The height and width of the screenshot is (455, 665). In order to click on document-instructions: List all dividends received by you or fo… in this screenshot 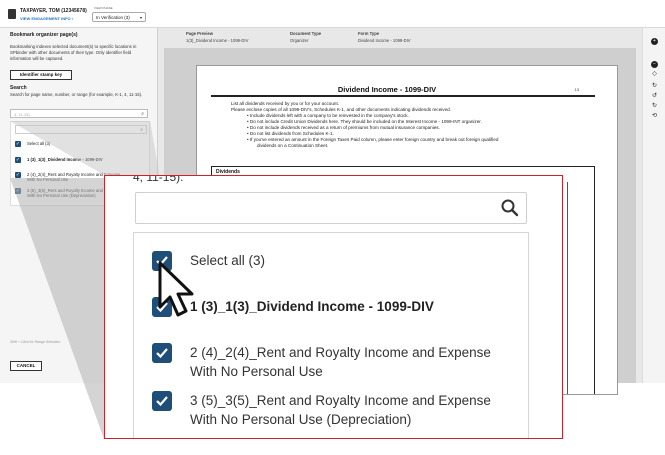, I will do `click(411, 125)`.